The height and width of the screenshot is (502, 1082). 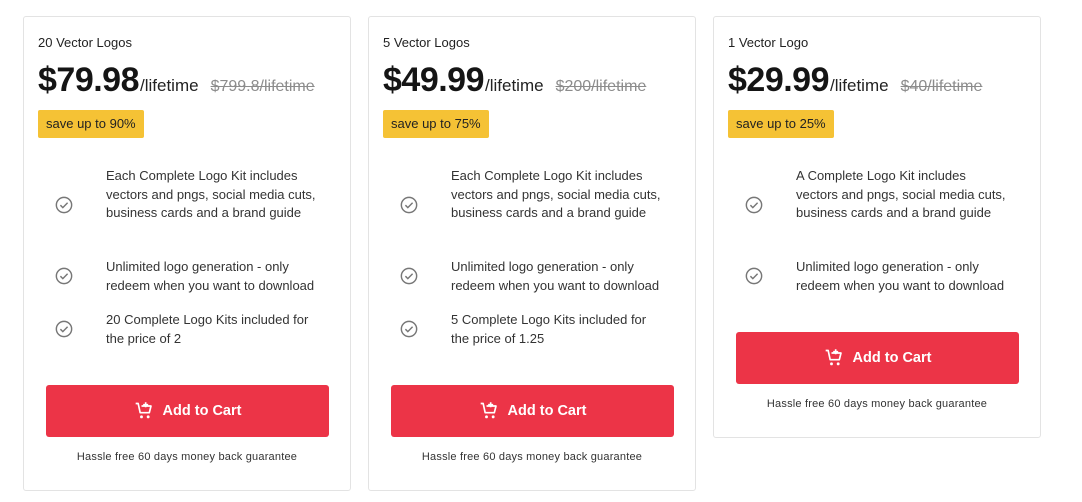 What do you see at coordinates (91, 124) in the screenshot?
I see `savings-badge: save up to 90%` at bounding box center [91, 124].